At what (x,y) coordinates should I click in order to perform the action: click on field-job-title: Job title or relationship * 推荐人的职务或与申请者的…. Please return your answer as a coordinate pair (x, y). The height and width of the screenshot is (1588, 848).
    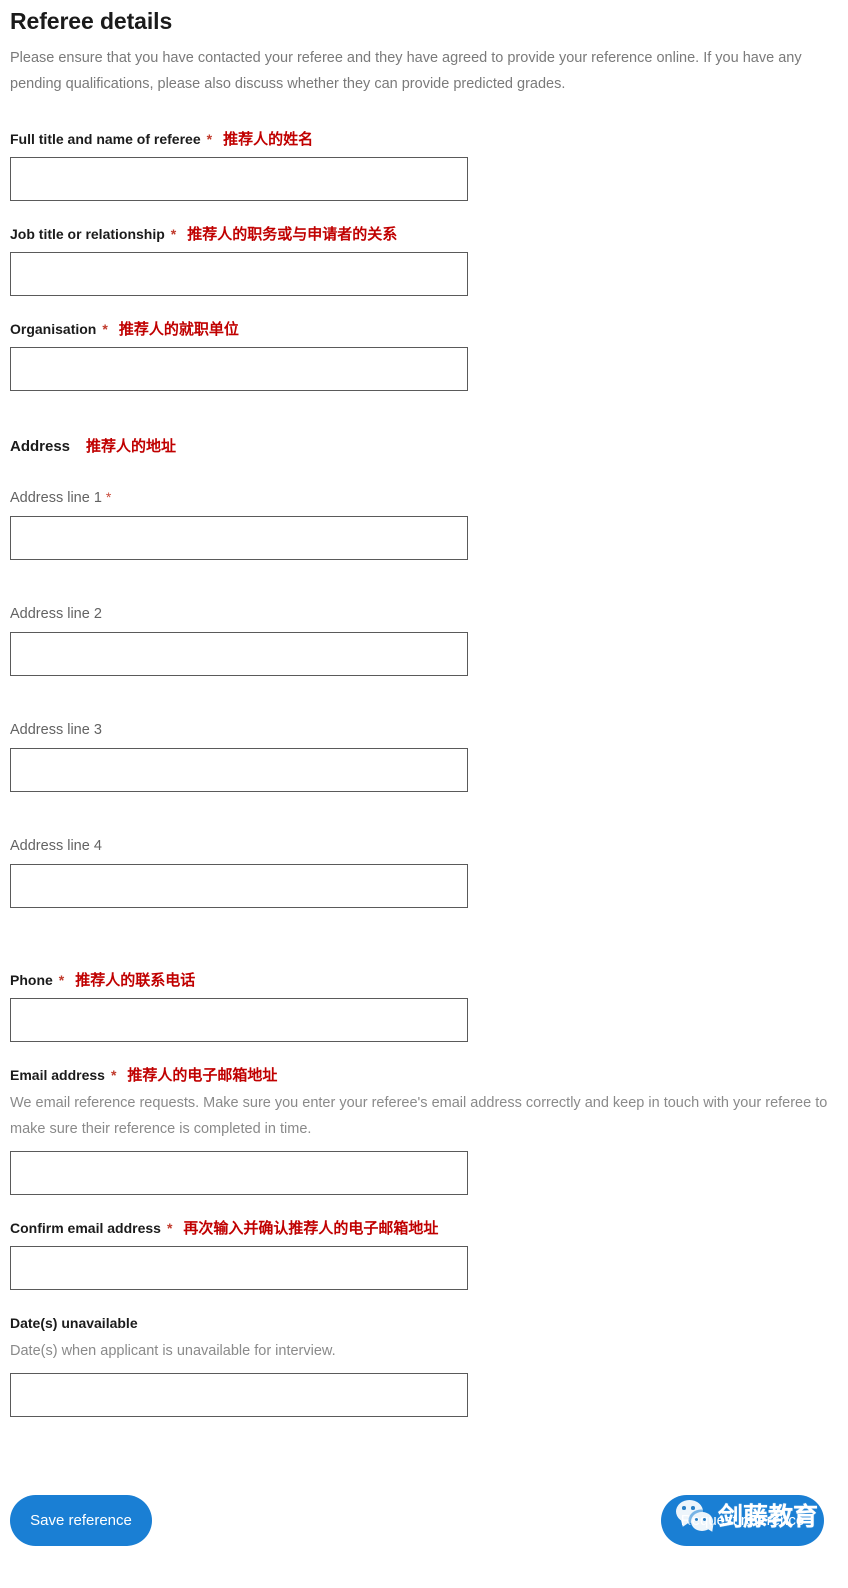
    Looking at the image, I should click on (424, 260).